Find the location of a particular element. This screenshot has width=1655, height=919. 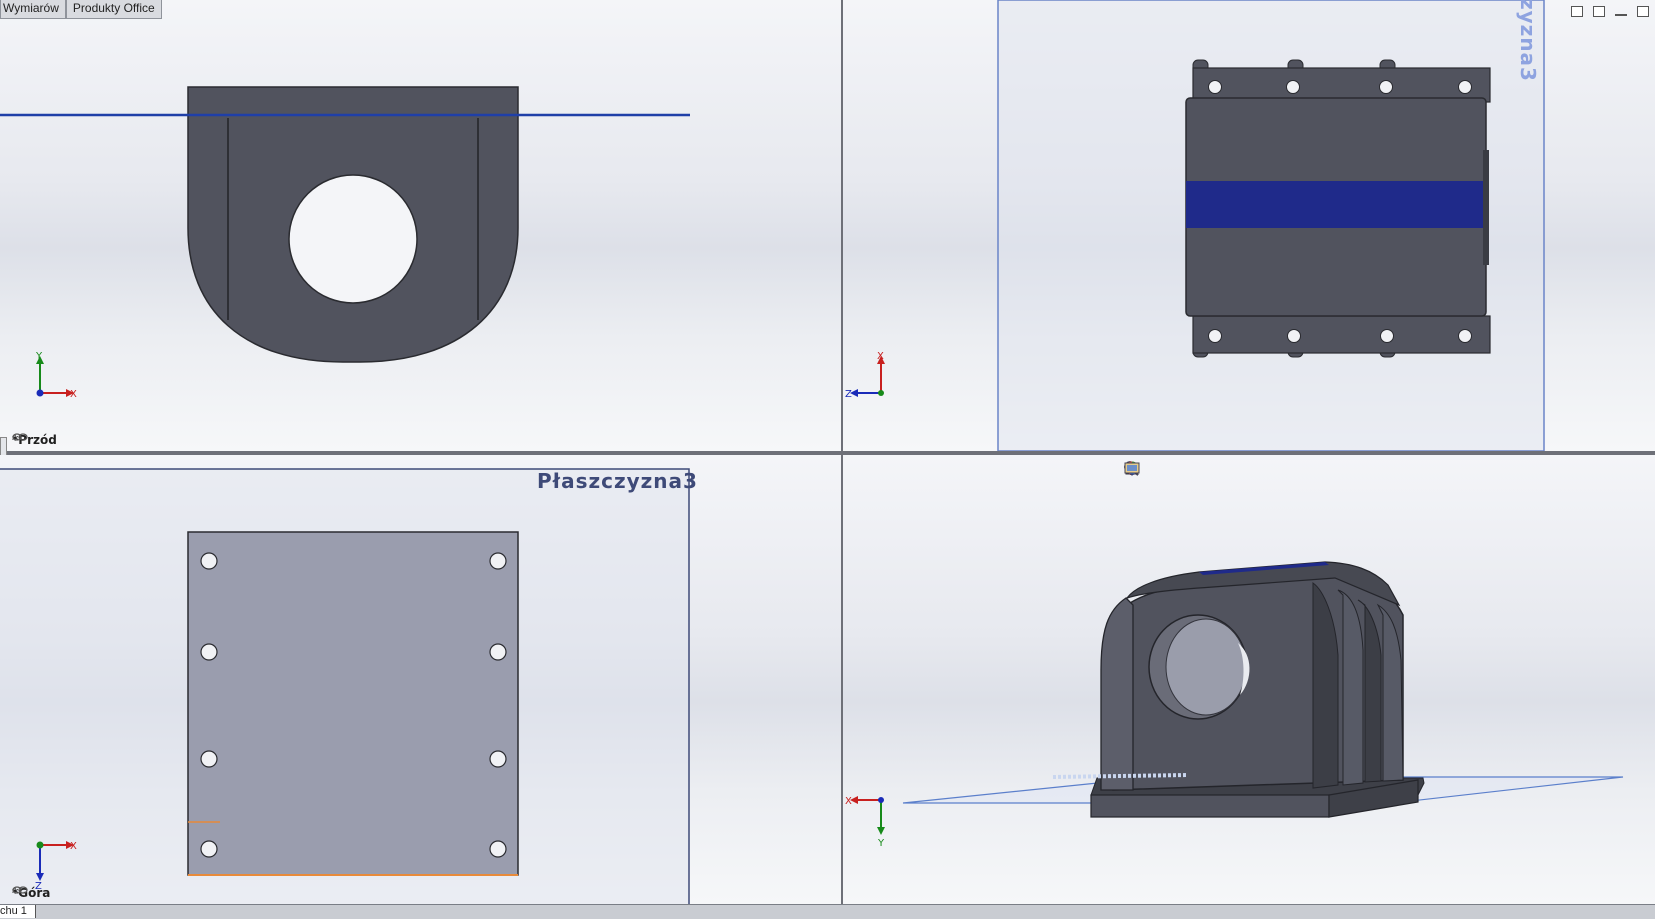

top-flange is located at coordinates (1341, 85).